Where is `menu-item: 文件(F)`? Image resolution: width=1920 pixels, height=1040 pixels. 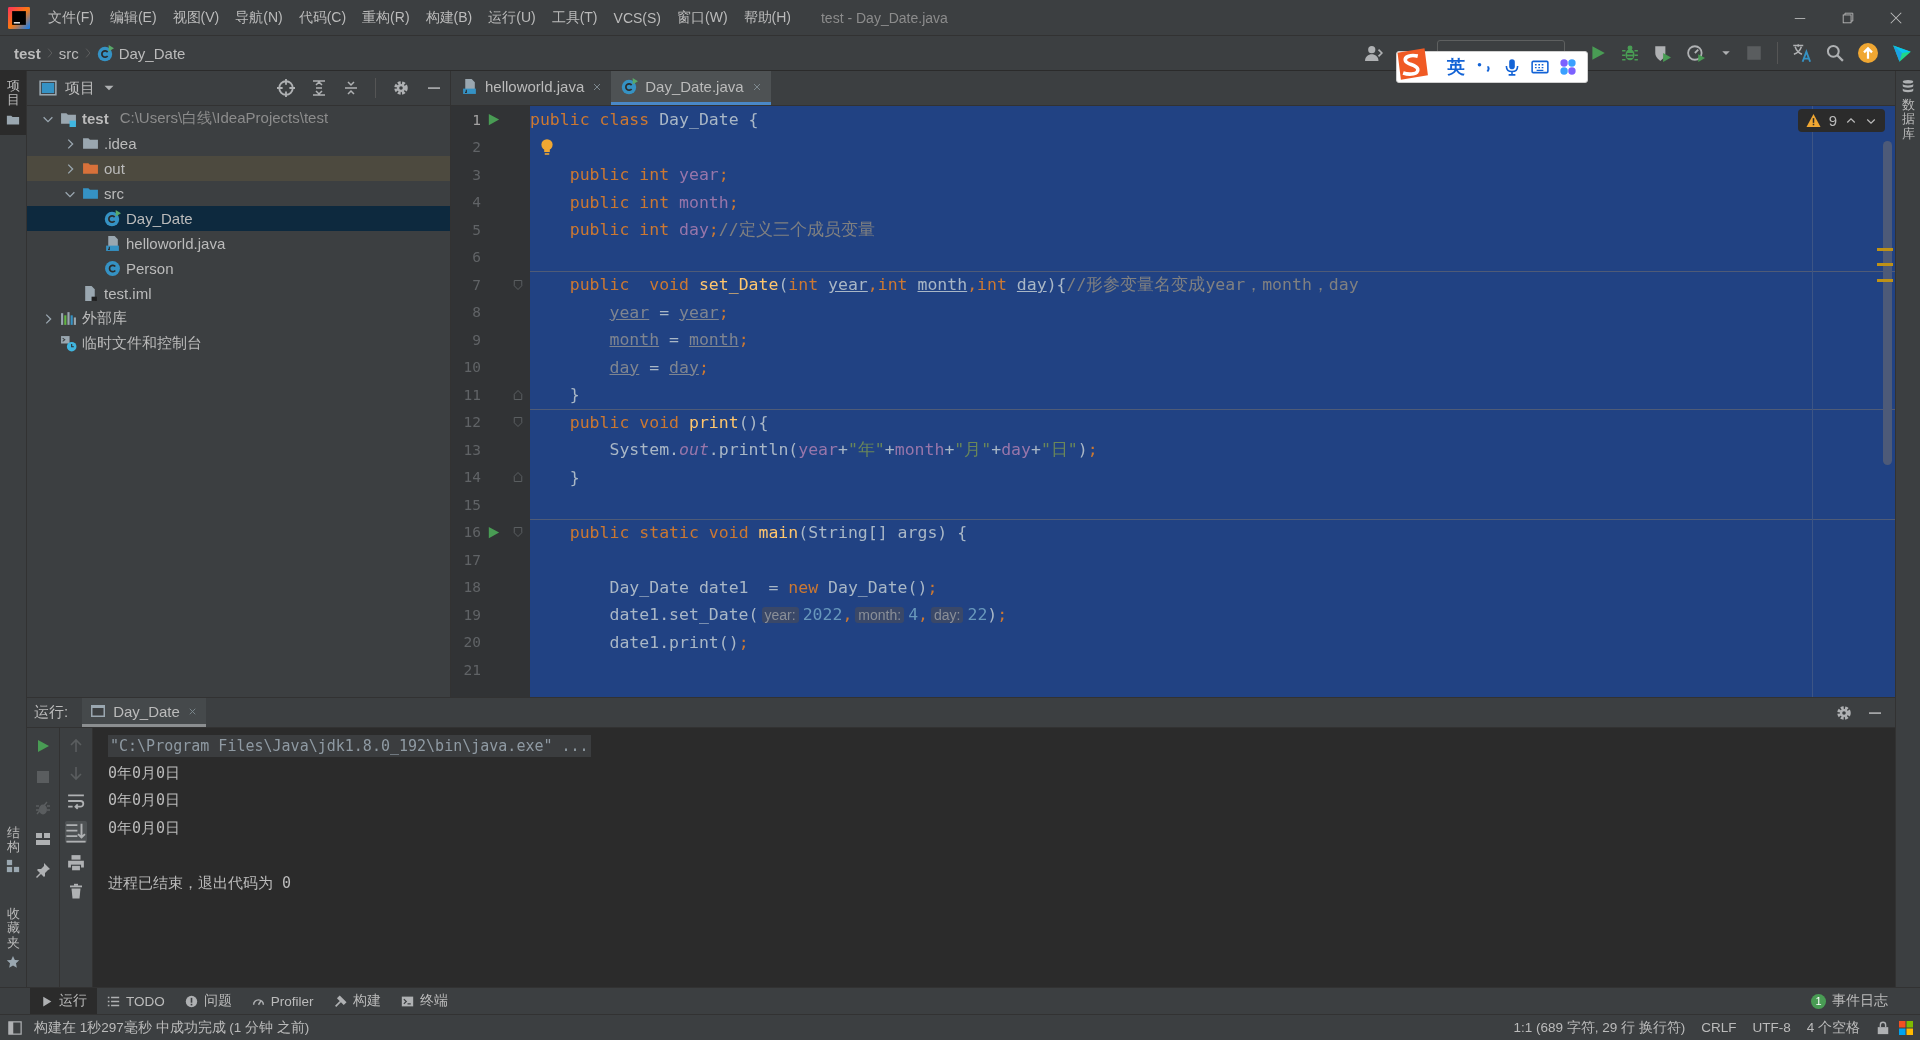
menu-item: 文件(F) is located at coordinates (71, 17).